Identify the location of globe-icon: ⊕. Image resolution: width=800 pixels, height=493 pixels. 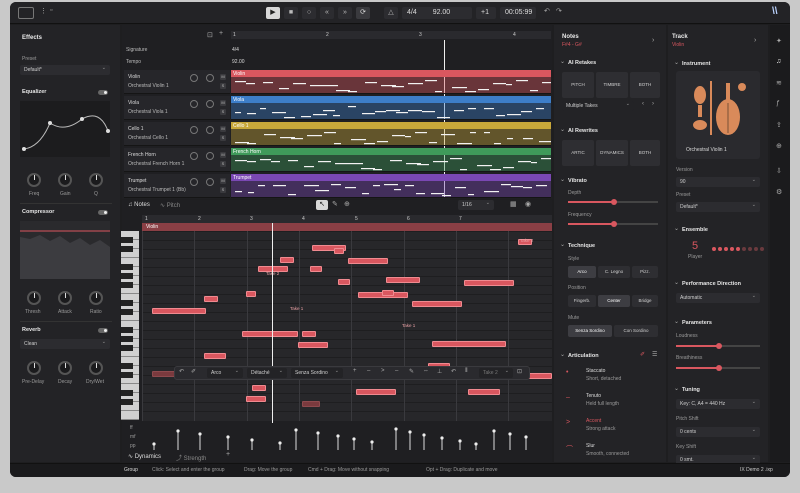
(779, 146).